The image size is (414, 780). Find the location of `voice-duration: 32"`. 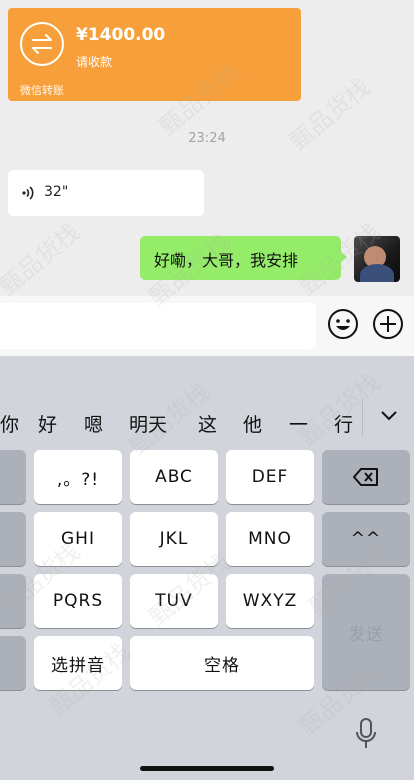

voice-duration: 32" is located at coordinates (56, 192).